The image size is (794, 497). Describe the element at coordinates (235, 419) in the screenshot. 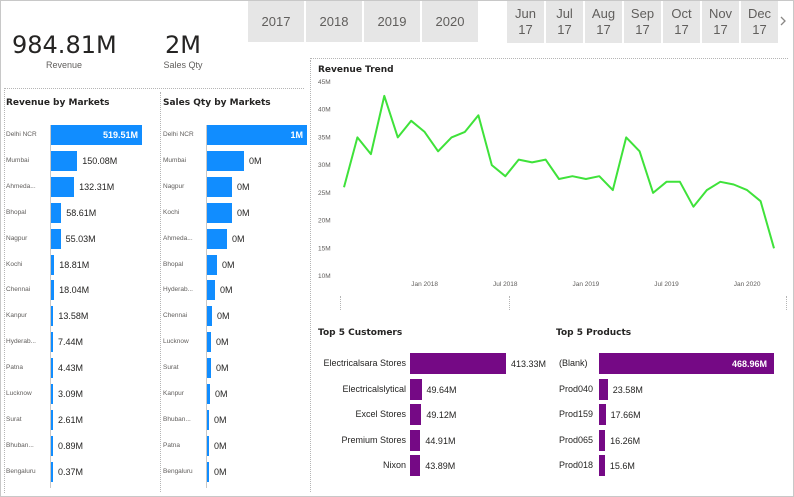

I see `bar-row: Bhuban... 0M` at that location.